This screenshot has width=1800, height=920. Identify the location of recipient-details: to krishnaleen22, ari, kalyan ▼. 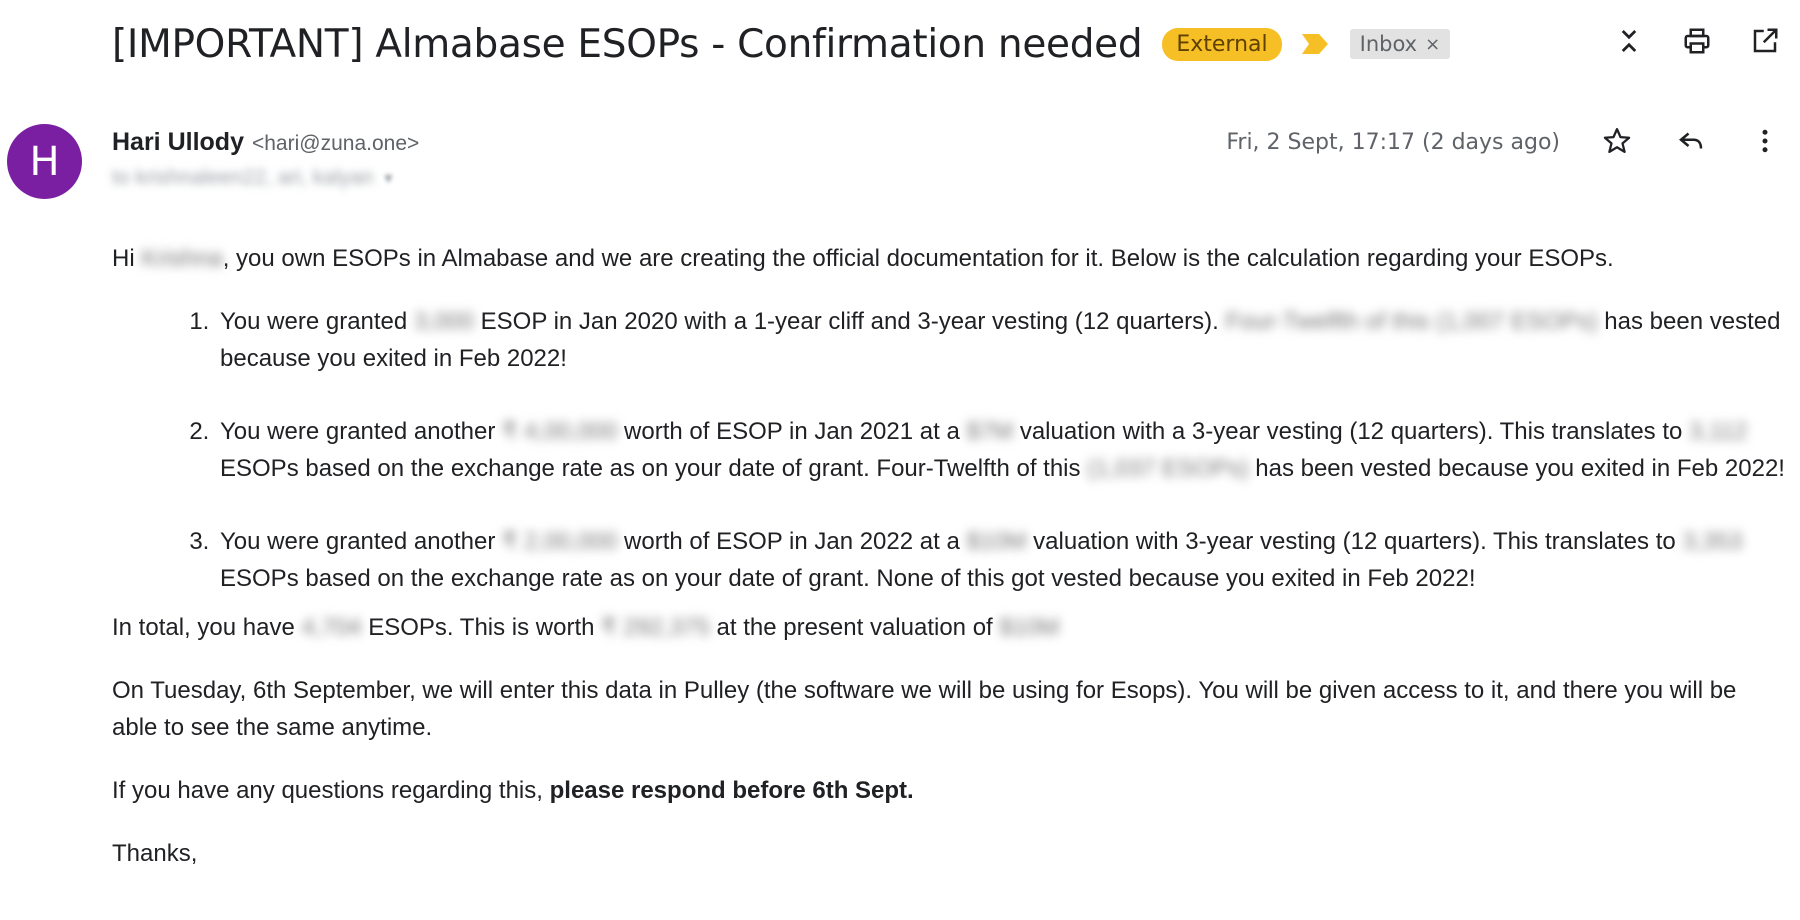
(253, 178).